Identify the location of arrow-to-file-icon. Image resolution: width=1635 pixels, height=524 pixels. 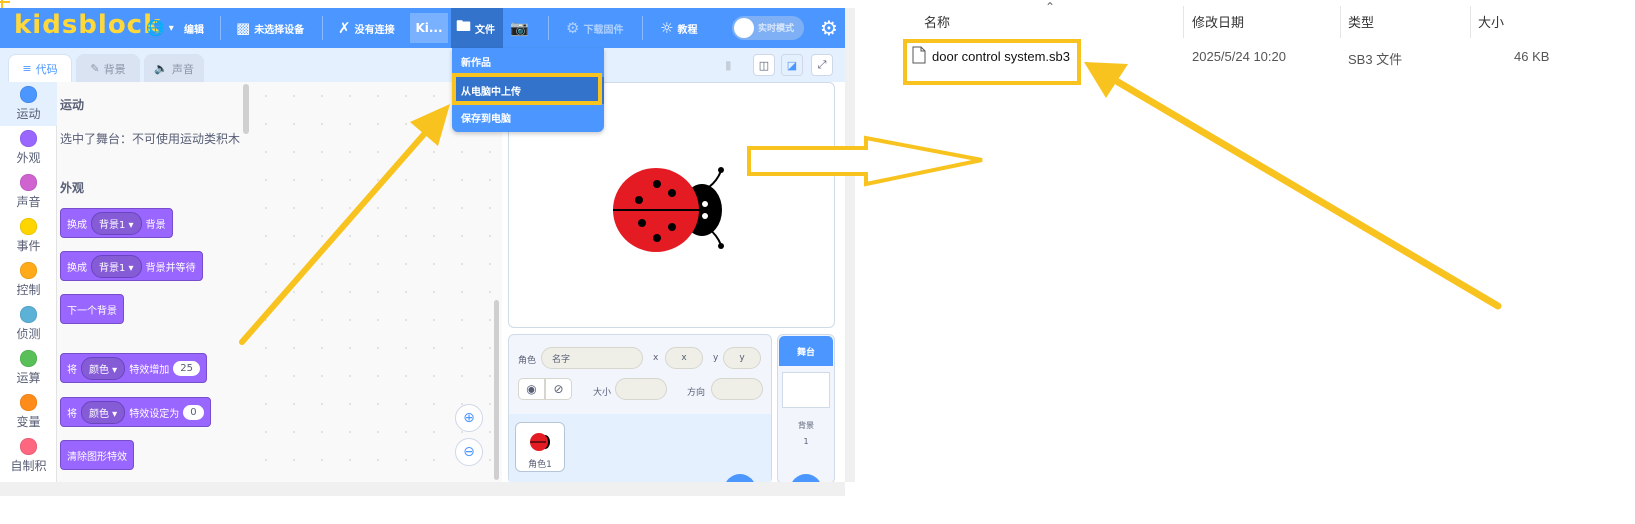
(1293, 186).